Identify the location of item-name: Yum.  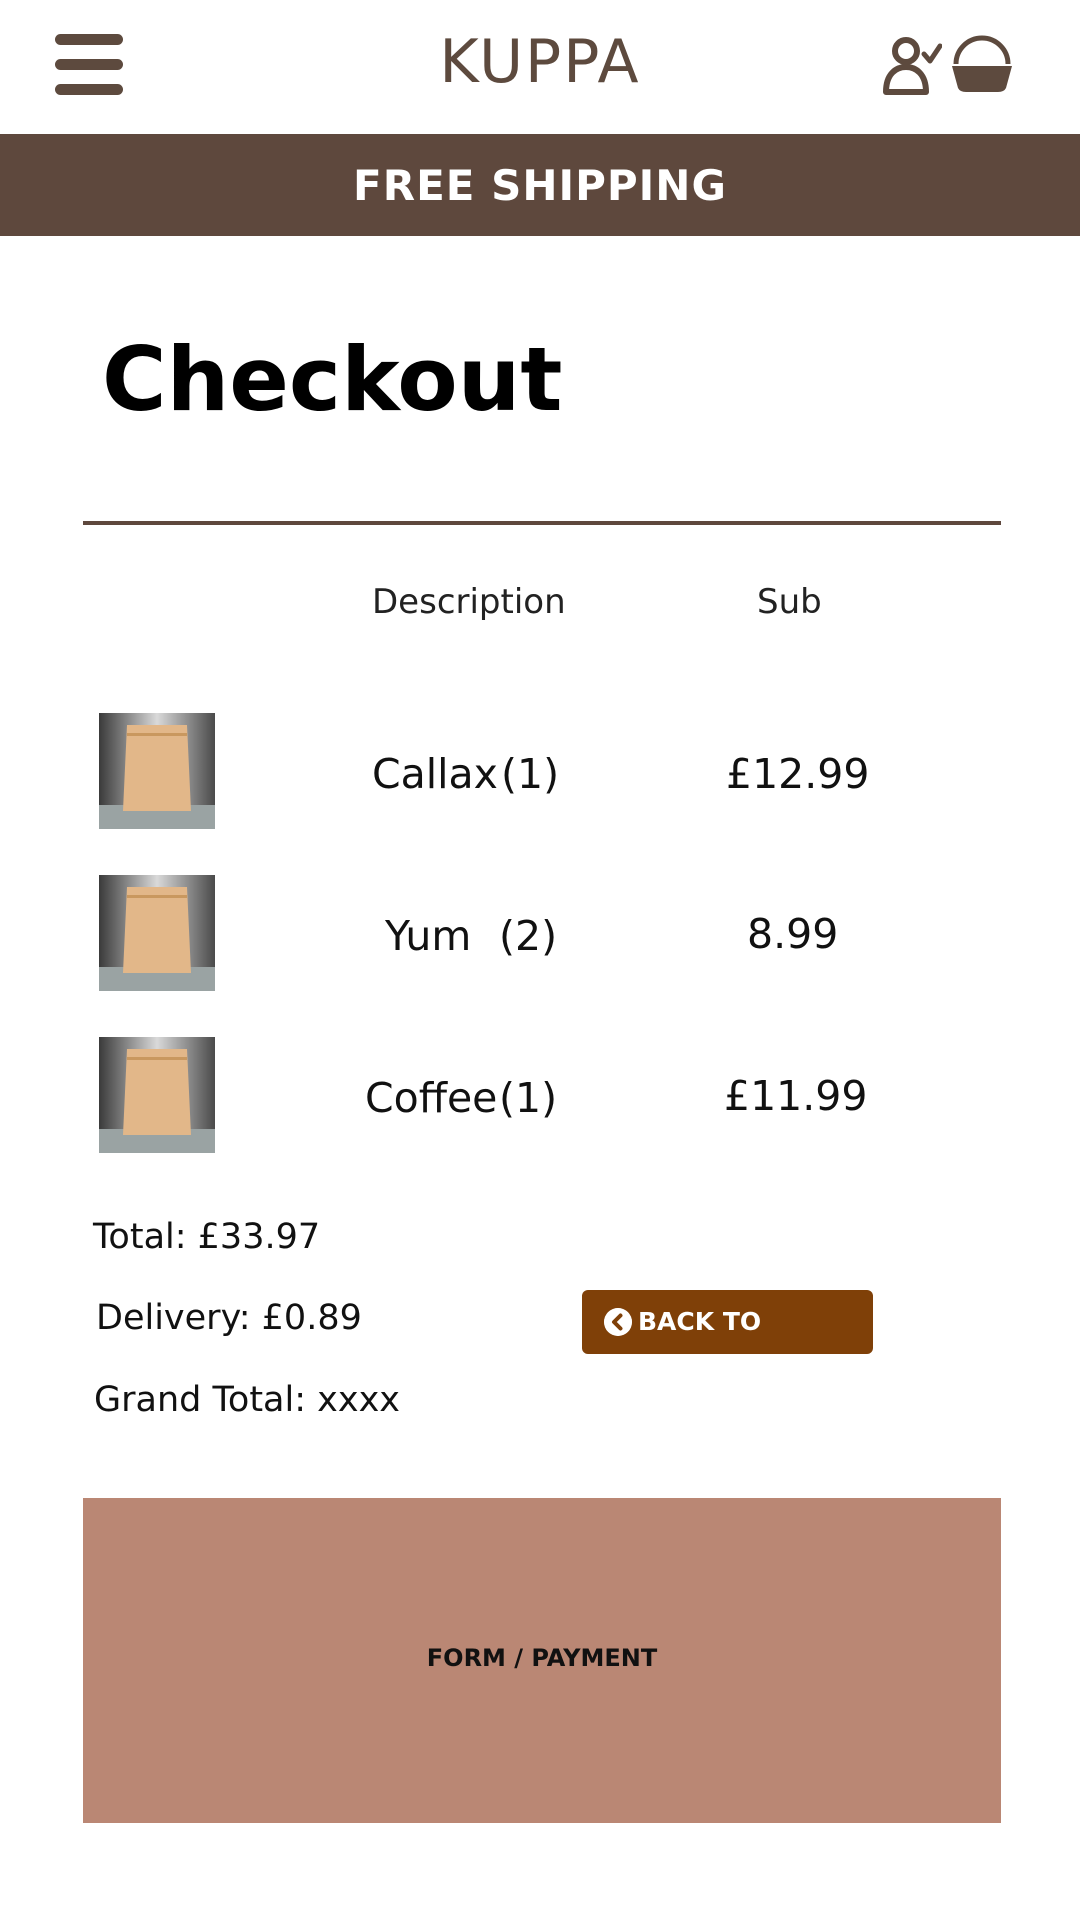
(428, 936).